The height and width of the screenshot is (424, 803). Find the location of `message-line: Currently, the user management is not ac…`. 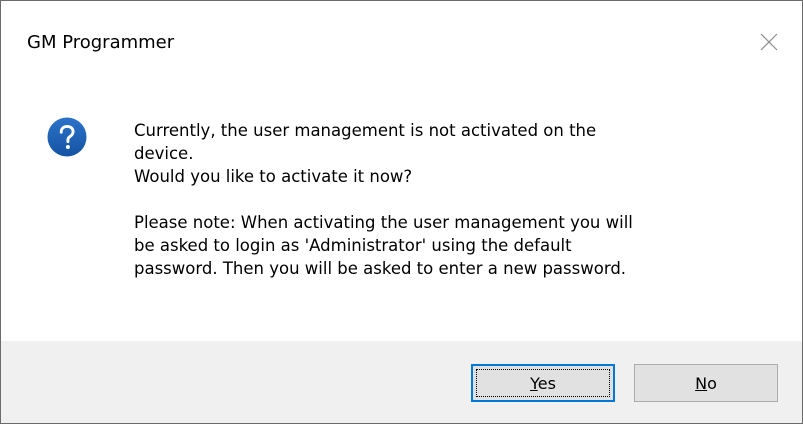

message-line: Currently, the user management is not ac… is located at coordinates (365, 130).